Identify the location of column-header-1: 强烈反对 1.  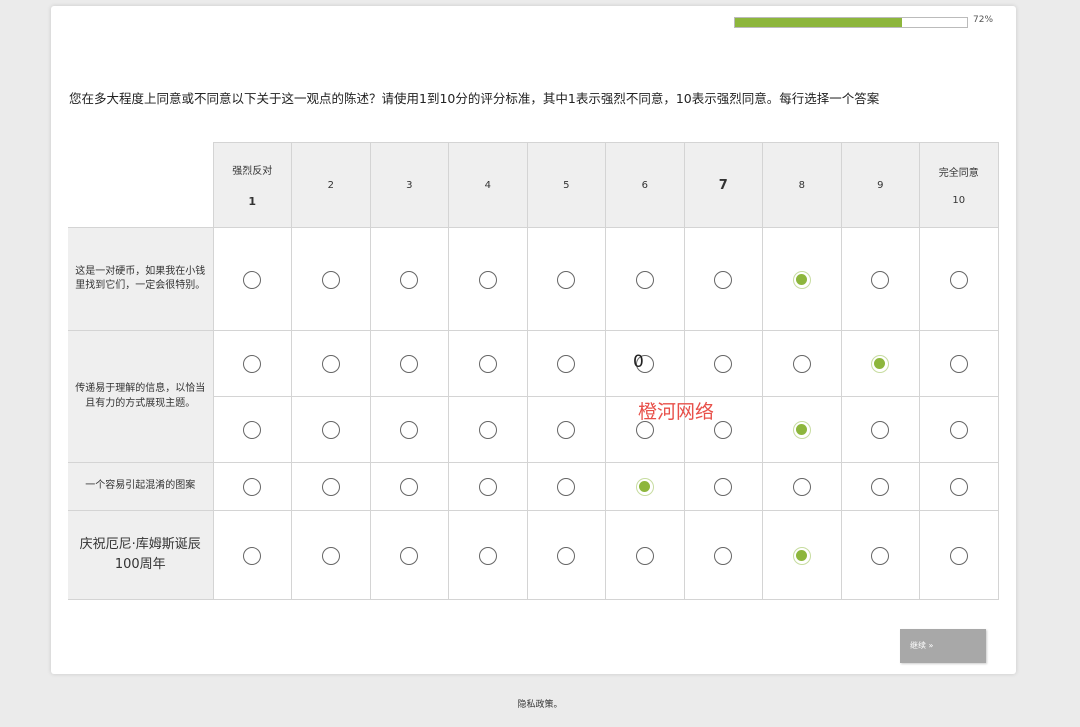
(252, 185).